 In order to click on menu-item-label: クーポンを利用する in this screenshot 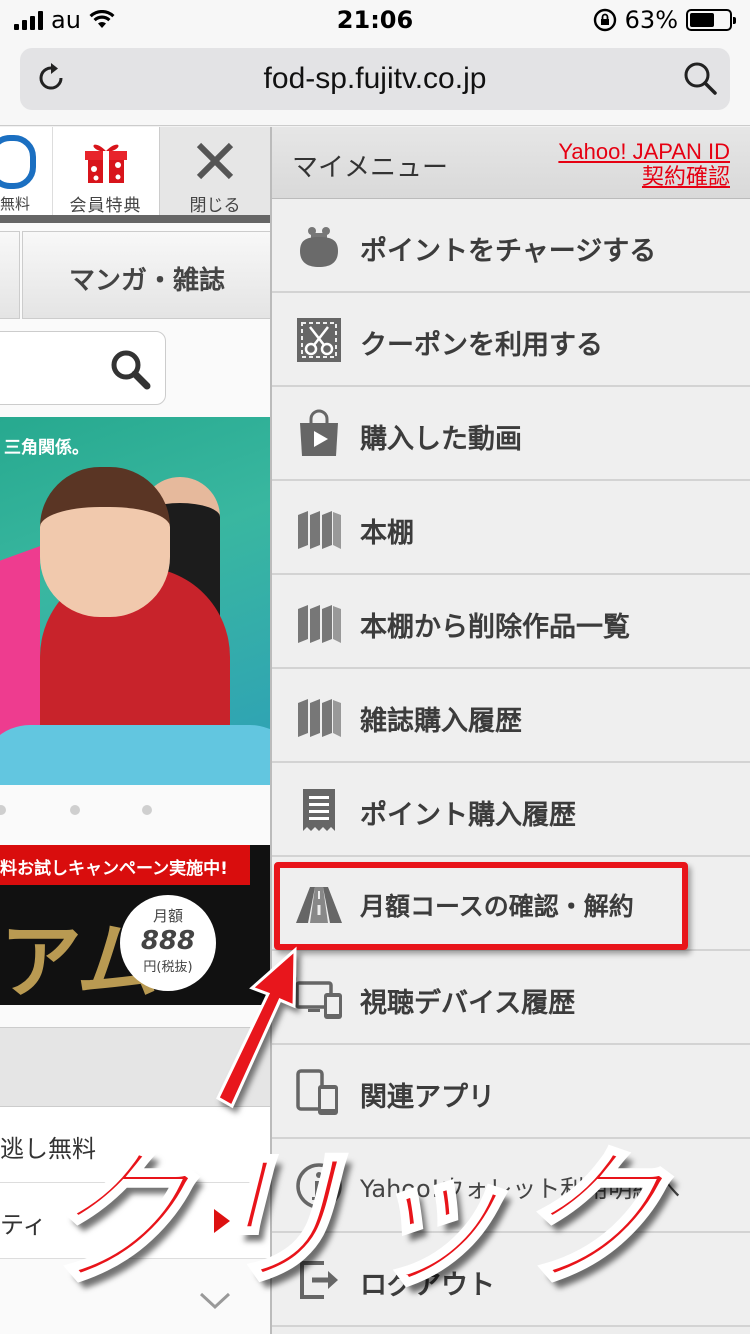, I will do `click(481, 345)`.